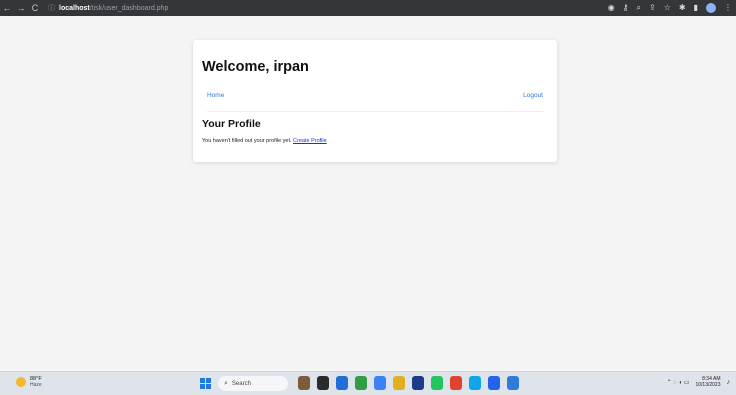 Image resolution: width=736 pixels, height=395 pixels. Describe the element at coordinates (696, 8) in the screenshot. I see `sidepanel-icon: ▮` at that location.